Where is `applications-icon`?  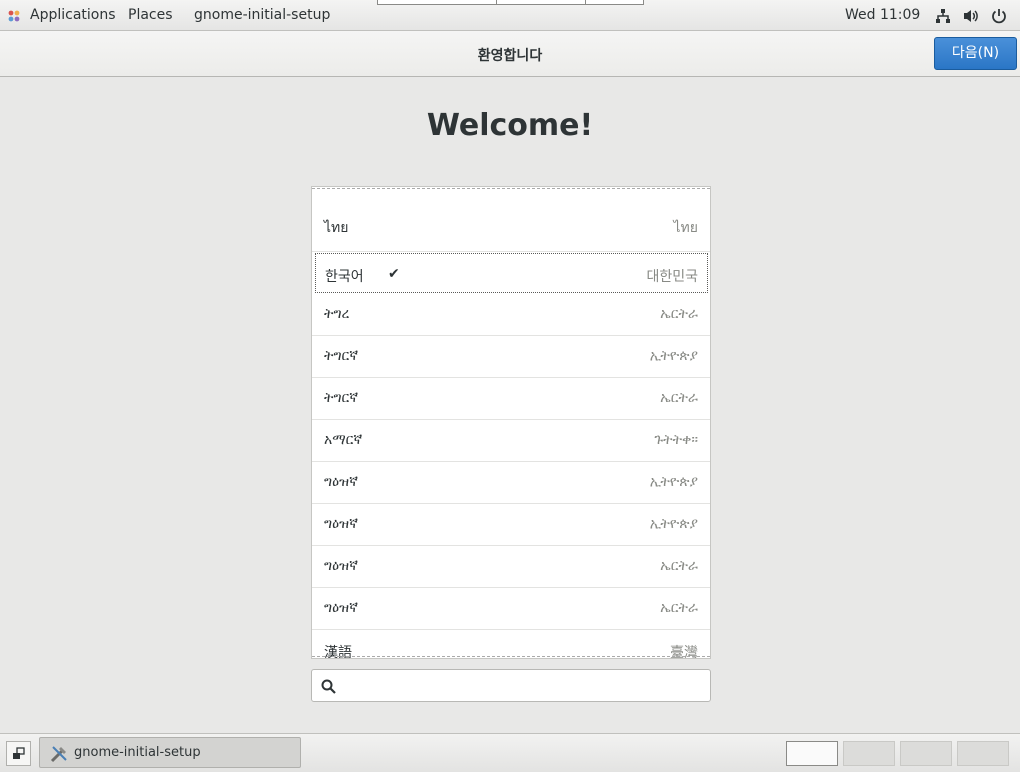 applications-icon is located at coordinates (14, 16).